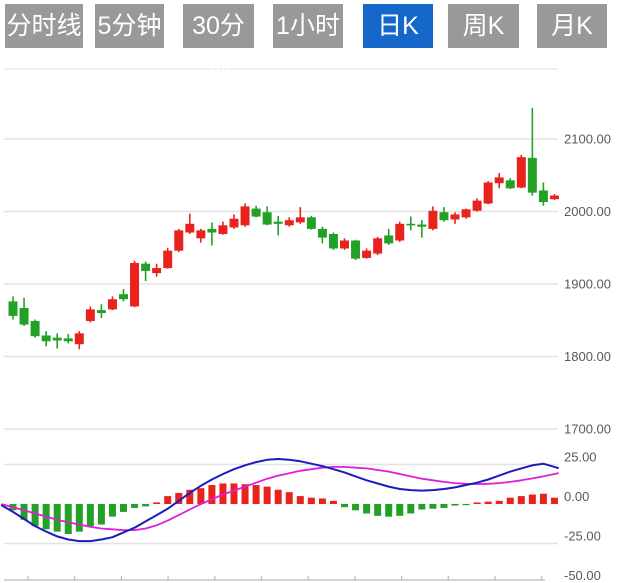  Describe the element at coordinates (587, 139) in the screenshot. I see `svg-text: 2100.00` at that location.